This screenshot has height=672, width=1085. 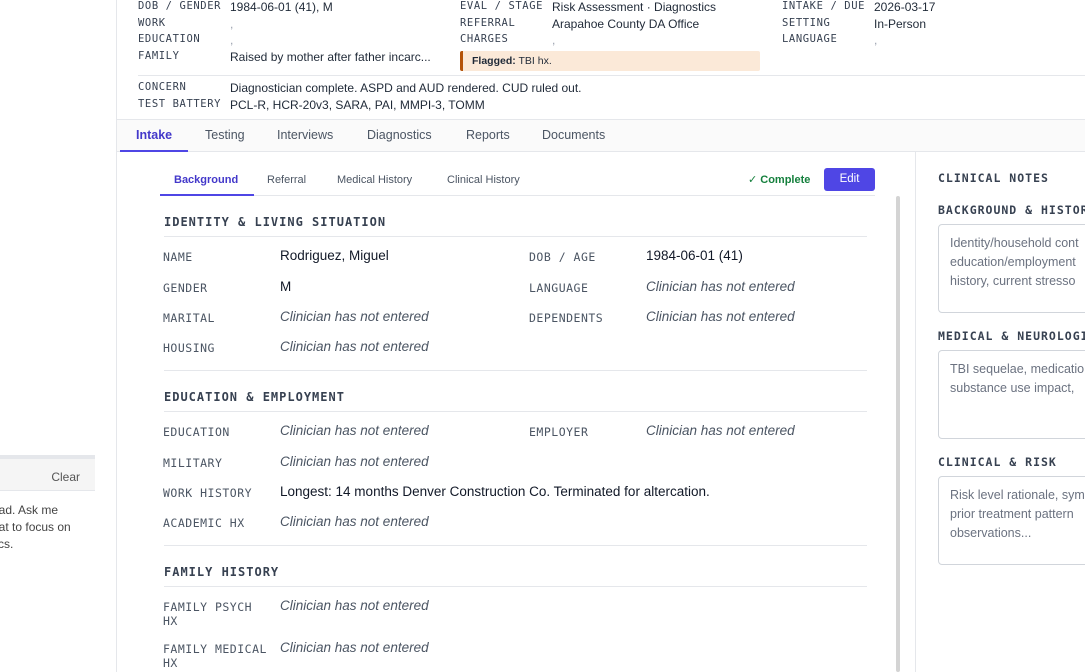 I want to click on tab-interviews: Interviews, so click(x=305, y=135).